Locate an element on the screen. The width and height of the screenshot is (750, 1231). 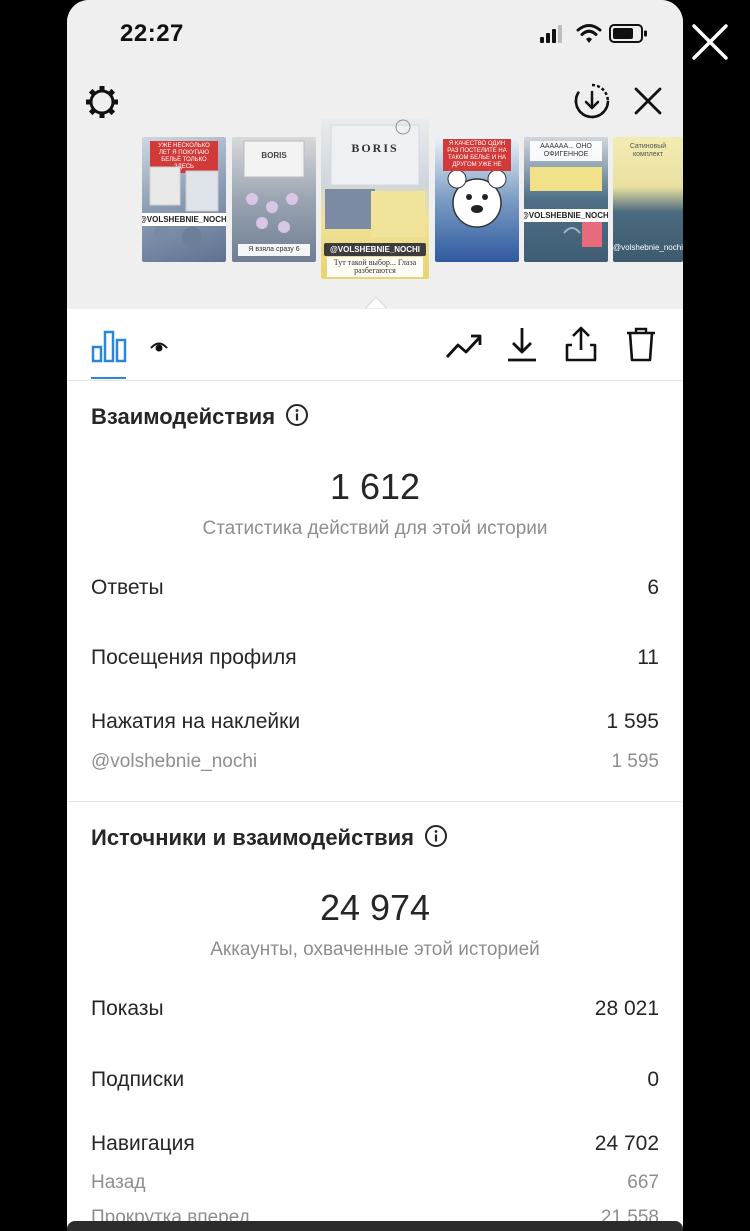
section-divider is located at coordinates (375, 801).